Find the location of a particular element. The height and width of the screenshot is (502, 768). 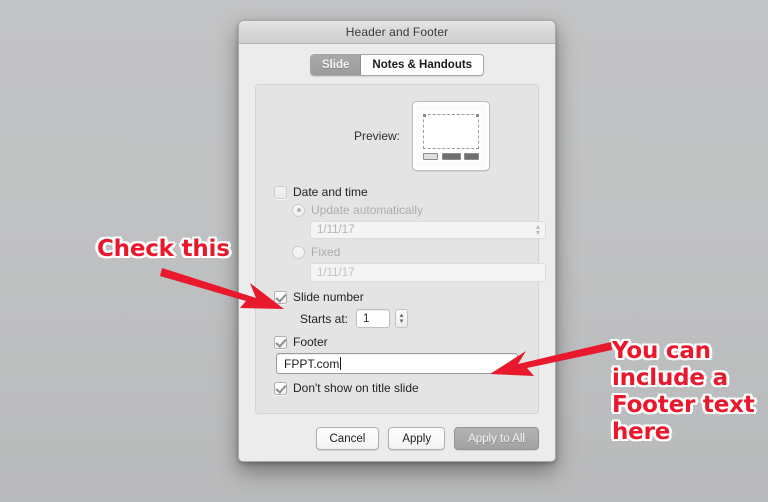

date-format-value: 1/11/17 is located at coordinates (336, 230).